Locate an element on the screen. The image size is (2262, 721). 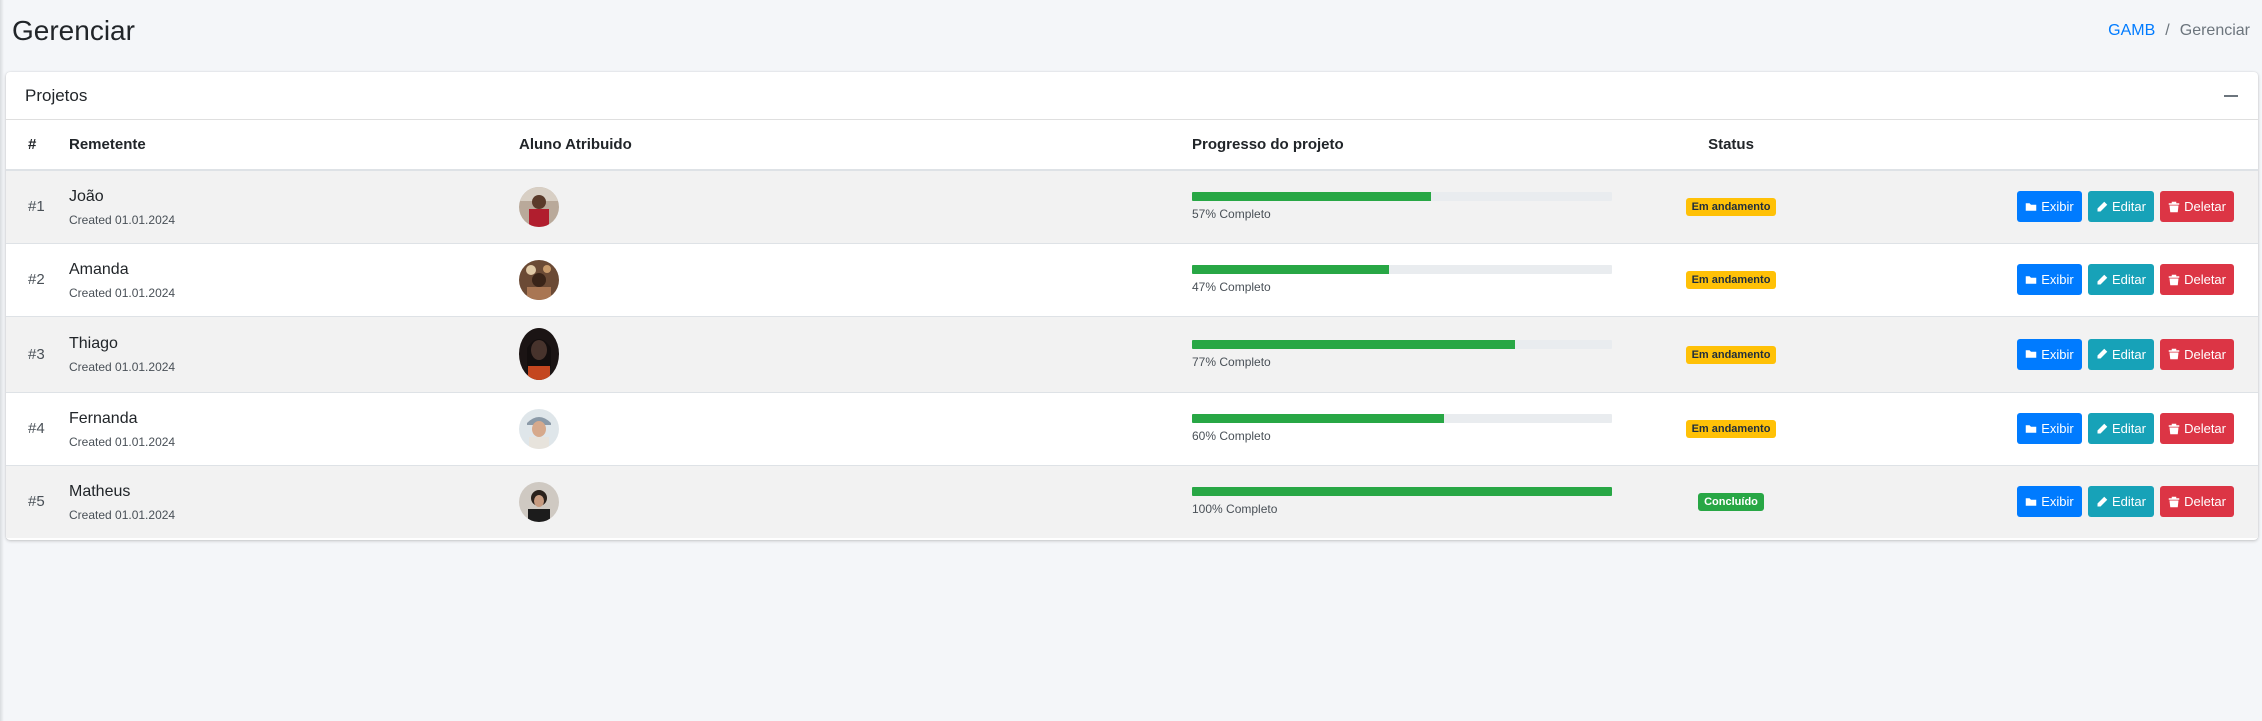
remetente-name: Amanda is located at coordinates (294, 270).